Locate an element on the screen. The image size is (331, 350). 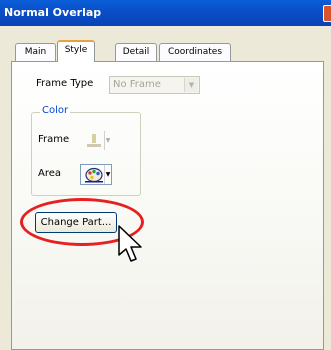
tab-label: Coordinates is located at coordinates (195, 52).